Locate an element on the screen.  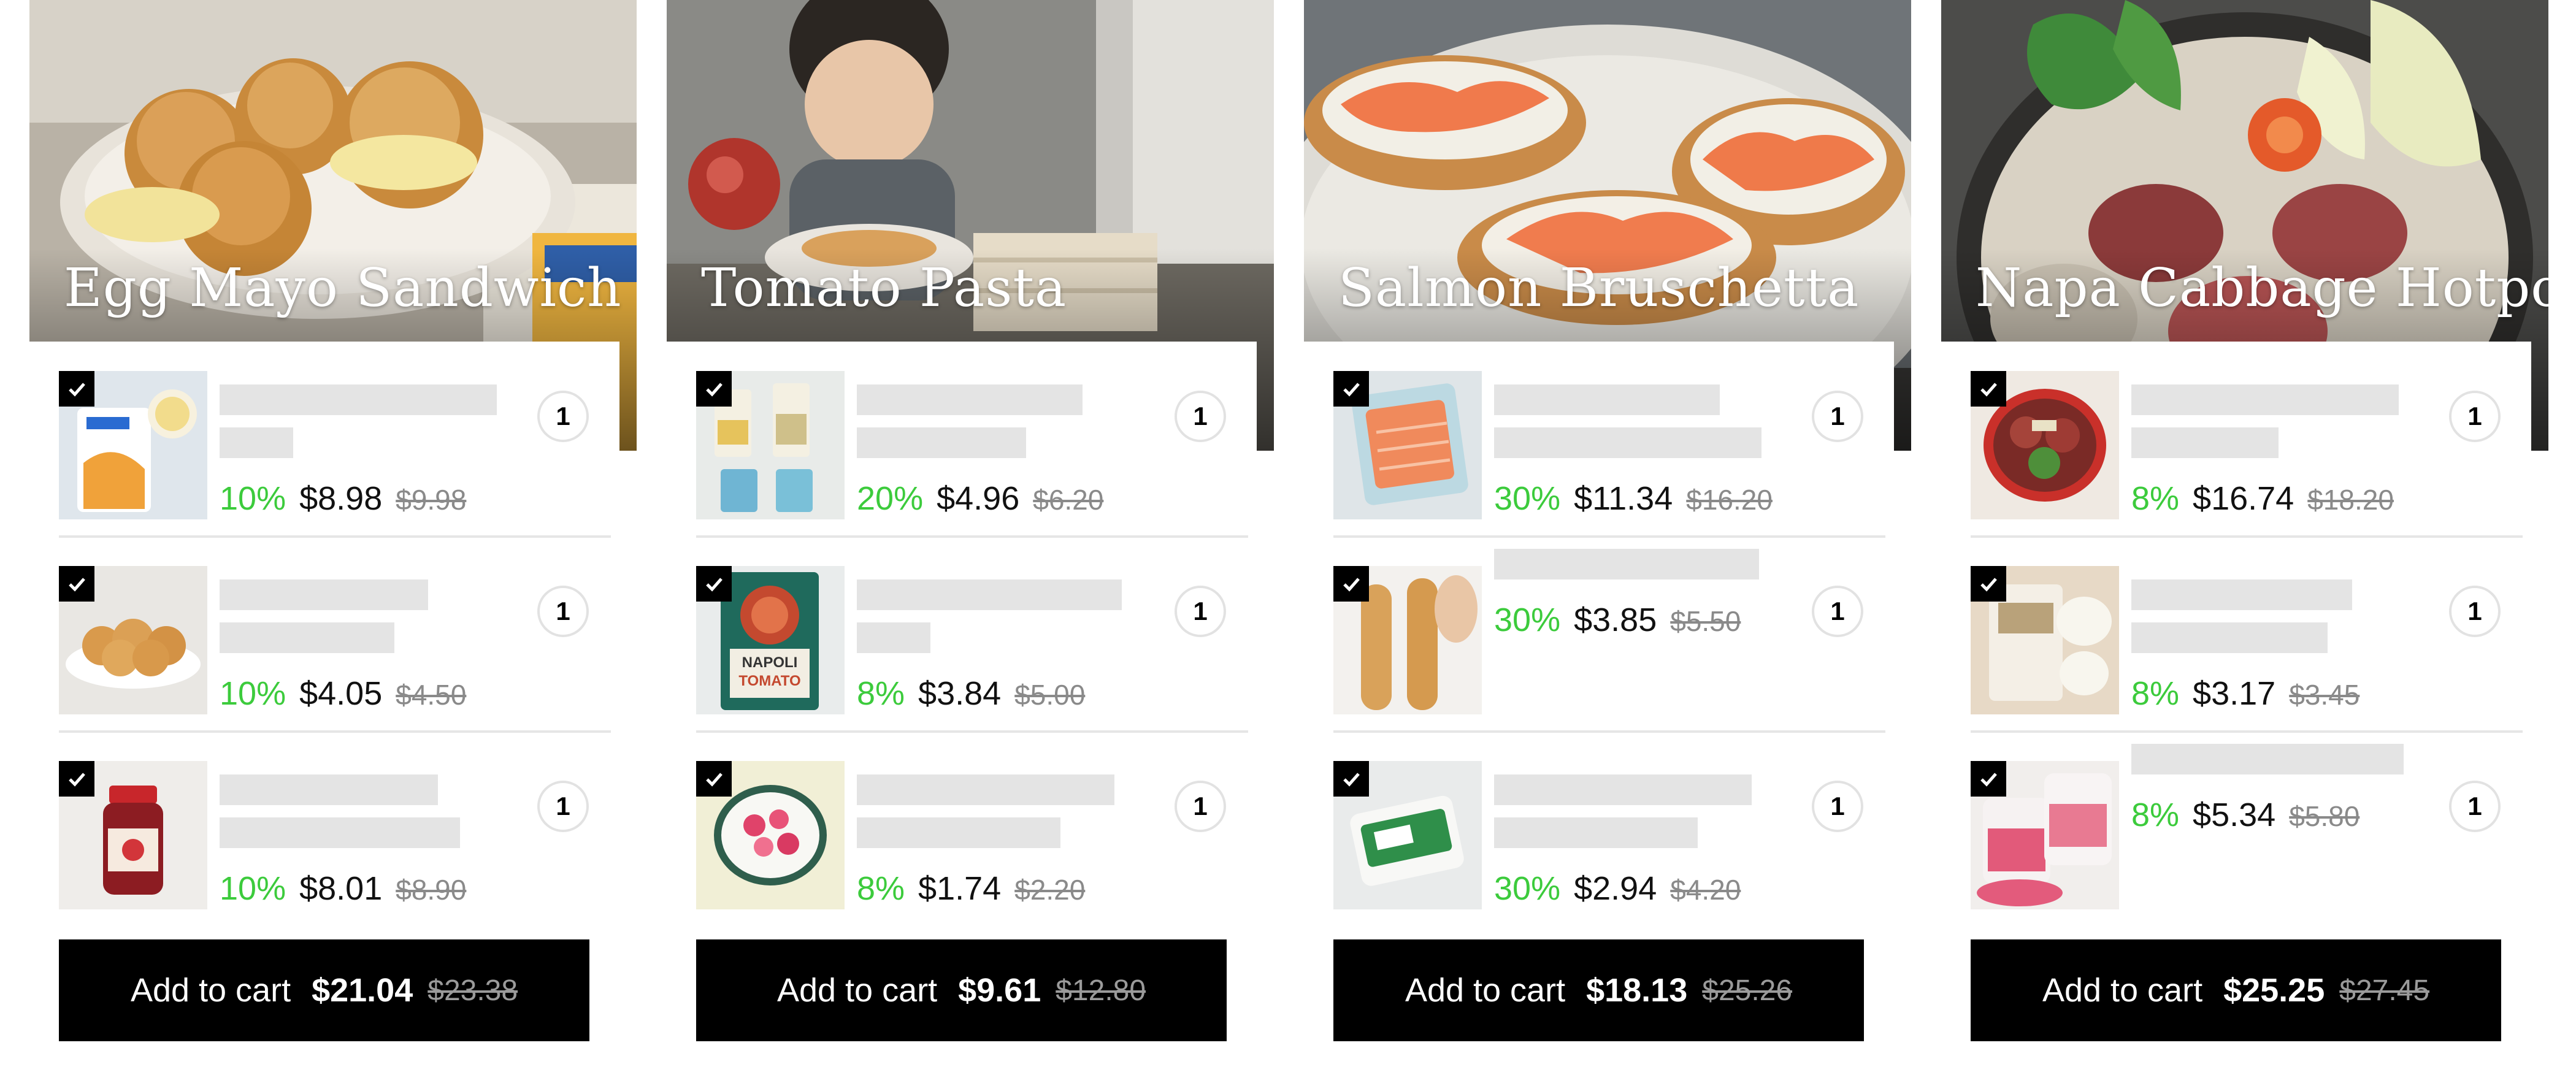
price-line: 20% $4.96 $6.20 is located at coordinates (980, 499).